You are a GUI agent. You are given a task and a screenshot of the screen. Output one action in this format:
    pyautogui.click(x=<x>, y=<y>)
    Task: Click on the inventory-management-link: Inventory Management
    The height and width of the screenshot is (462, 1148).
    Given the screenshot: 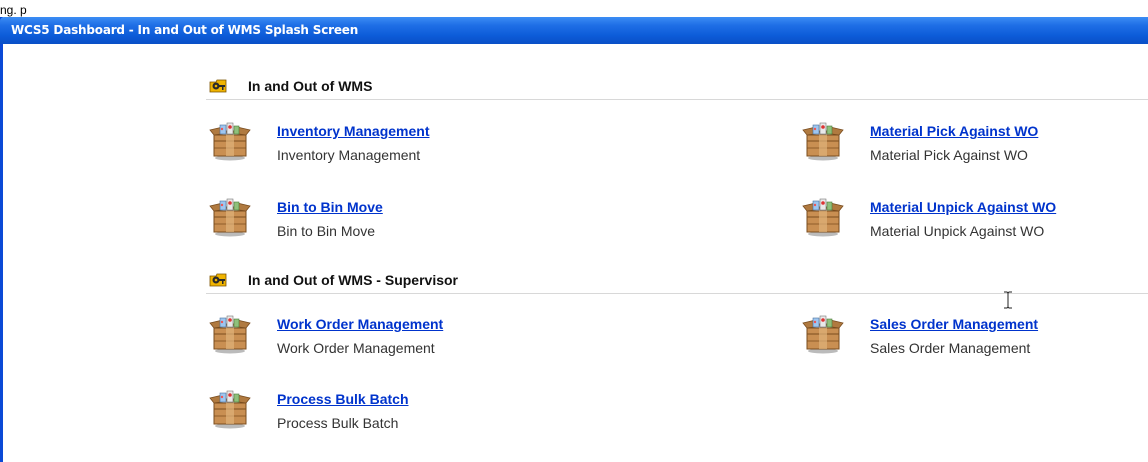 What is the action you would take?
    pyautogui.click(x=353, y=131)
    